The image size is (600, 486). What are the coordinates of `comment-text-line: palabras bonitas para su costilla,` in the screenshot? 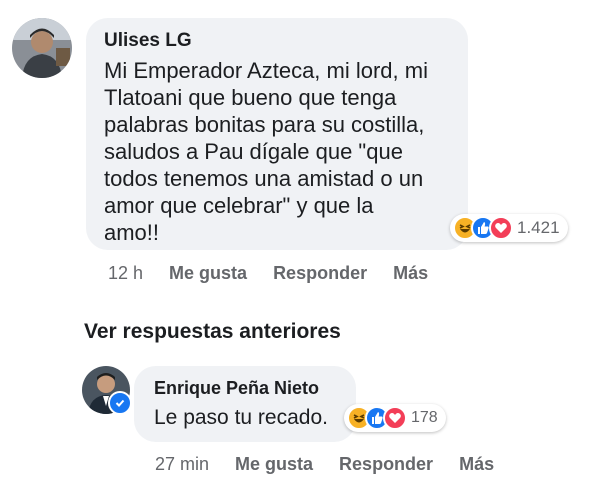 It's located at (264, 124).